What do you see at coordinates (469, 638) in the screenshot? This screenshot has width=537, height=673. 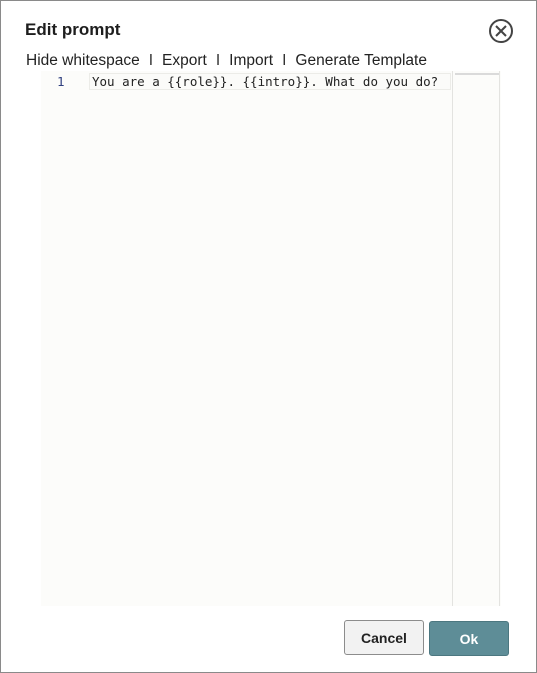 I see `ok-button: Ok` at bounding box center [469, 638].